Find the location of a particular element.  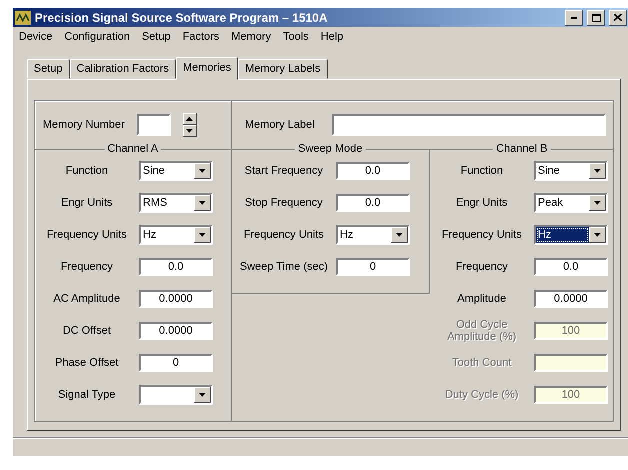

tab: Memory Labels is located at coordinates (283, 69).